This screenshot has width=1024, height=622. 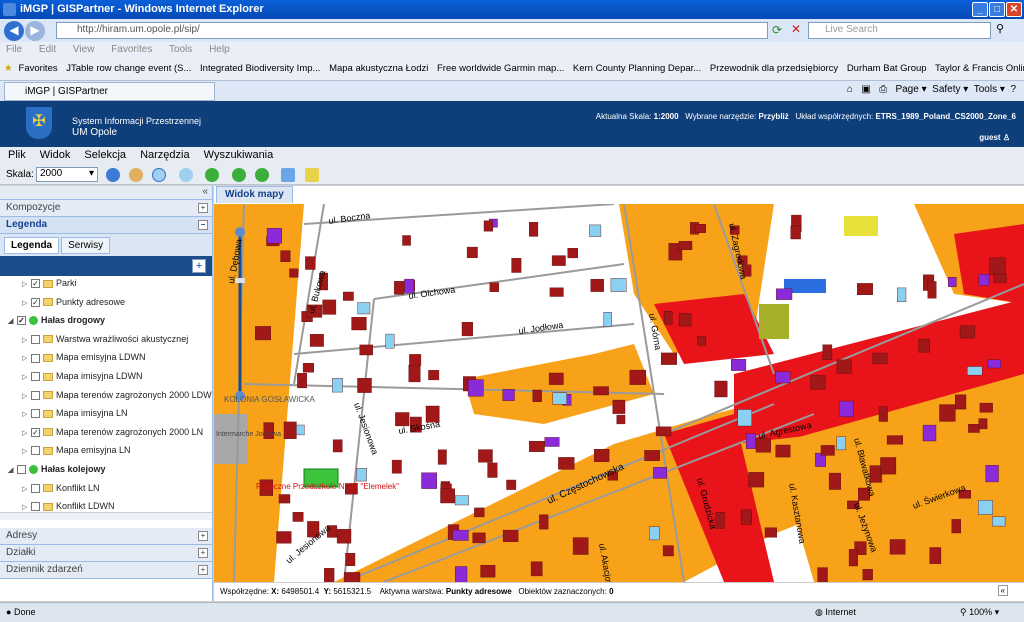 I want to click on collapse-icon: −, so click(x=203, y=225).